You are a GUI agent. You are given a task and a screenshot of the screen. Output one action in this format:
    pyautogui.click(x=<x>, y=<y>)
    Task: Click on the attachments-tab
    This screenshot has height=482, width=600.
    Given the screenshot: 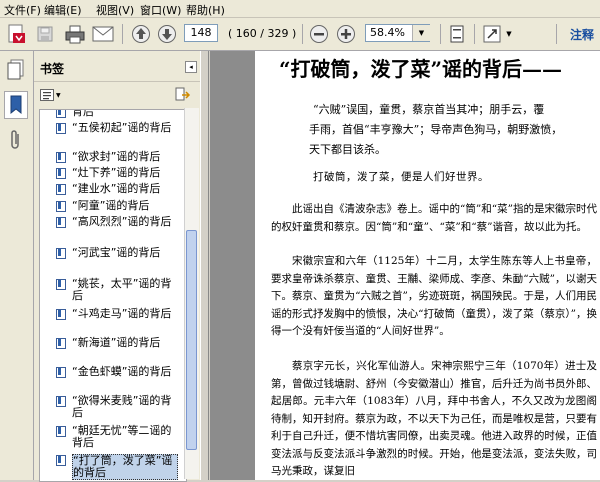 What is the action you would take?
    pyautogui.click(x=16, y=140)
    